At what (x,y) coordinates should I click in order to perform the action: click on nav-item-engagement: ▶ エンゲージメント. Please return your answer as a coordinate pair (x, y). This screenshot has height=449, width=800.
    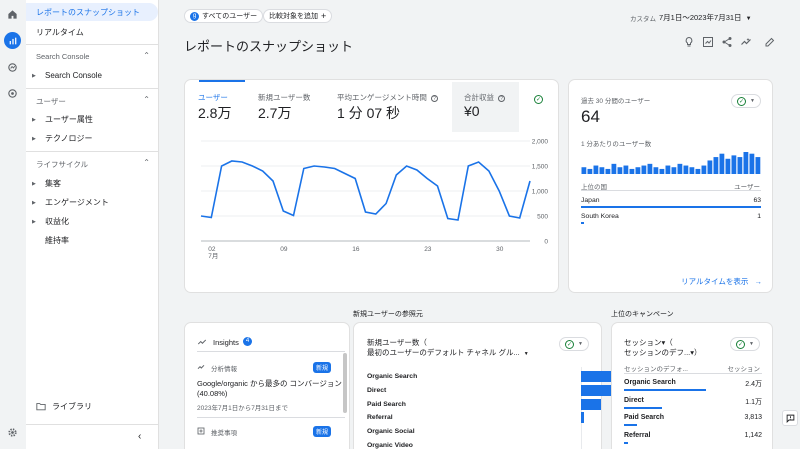
    Looking at the image, I should click on (92, 202).